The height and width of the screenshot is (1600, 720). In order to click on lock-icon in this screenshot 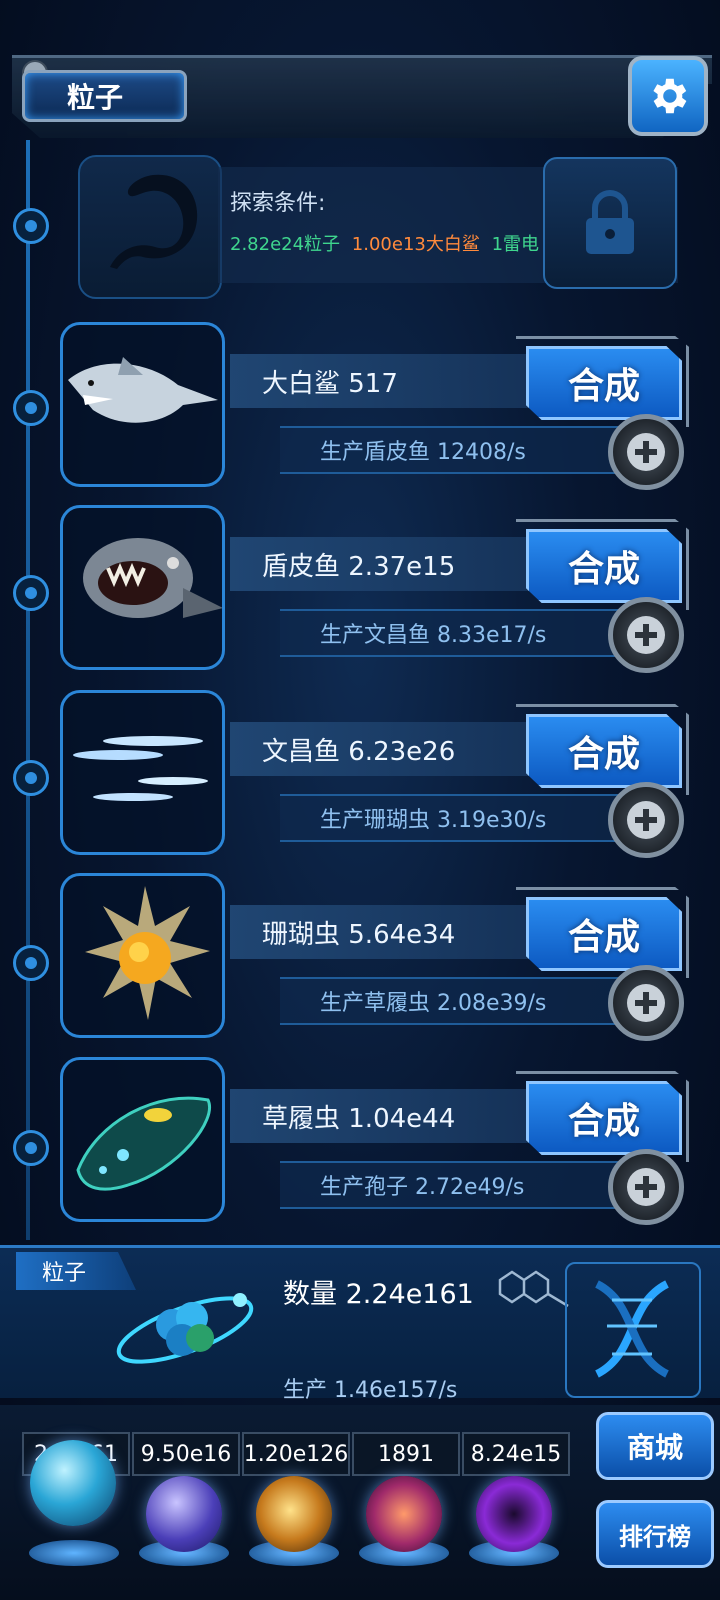, I will do `click(610, 222)`.